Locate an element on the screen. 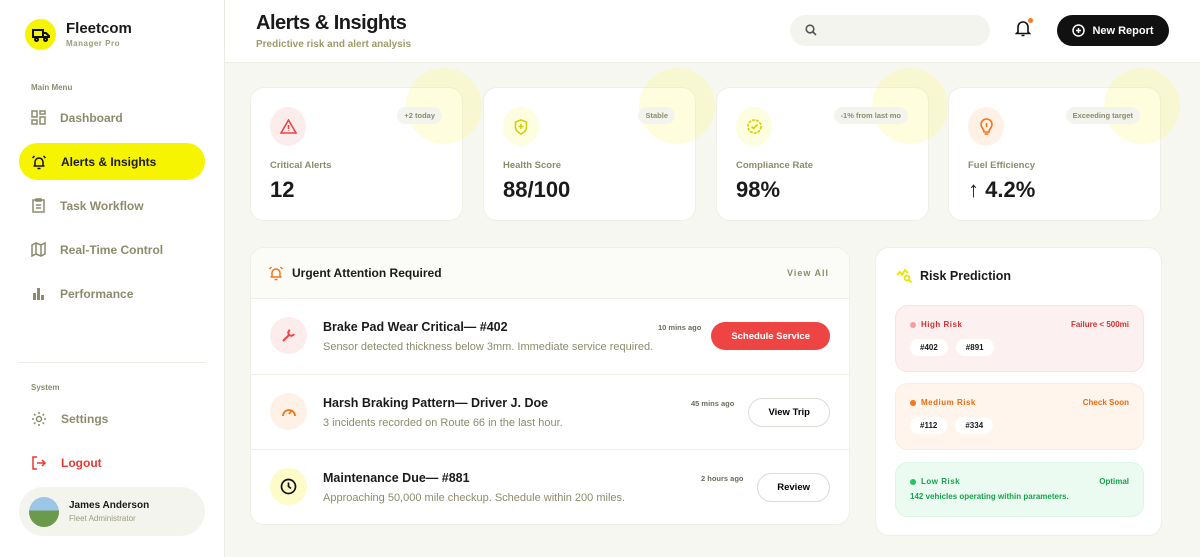  search-input is located at coordinates (890, 30).